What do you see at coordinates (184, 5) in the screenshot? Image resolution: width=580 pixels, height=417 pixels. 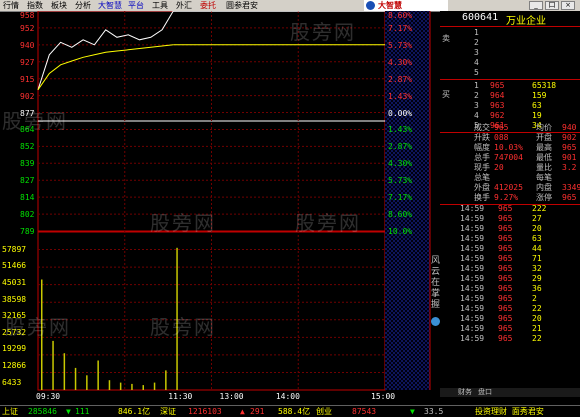 I see `menu-item-forex: 外汇` at bounding box center [184, 5].